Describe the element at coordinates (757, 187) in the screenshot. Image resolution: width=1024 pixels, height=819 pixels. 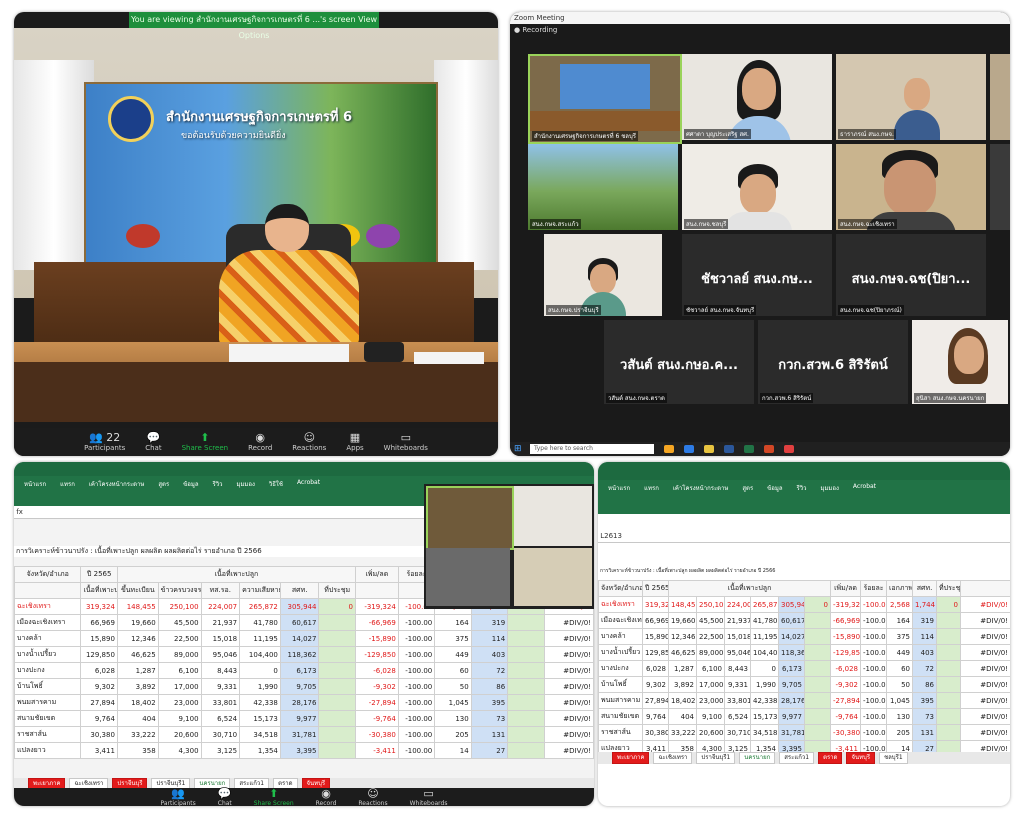
I see `participant-tile: สนง.กษจ.ชลบุรี` at that location.